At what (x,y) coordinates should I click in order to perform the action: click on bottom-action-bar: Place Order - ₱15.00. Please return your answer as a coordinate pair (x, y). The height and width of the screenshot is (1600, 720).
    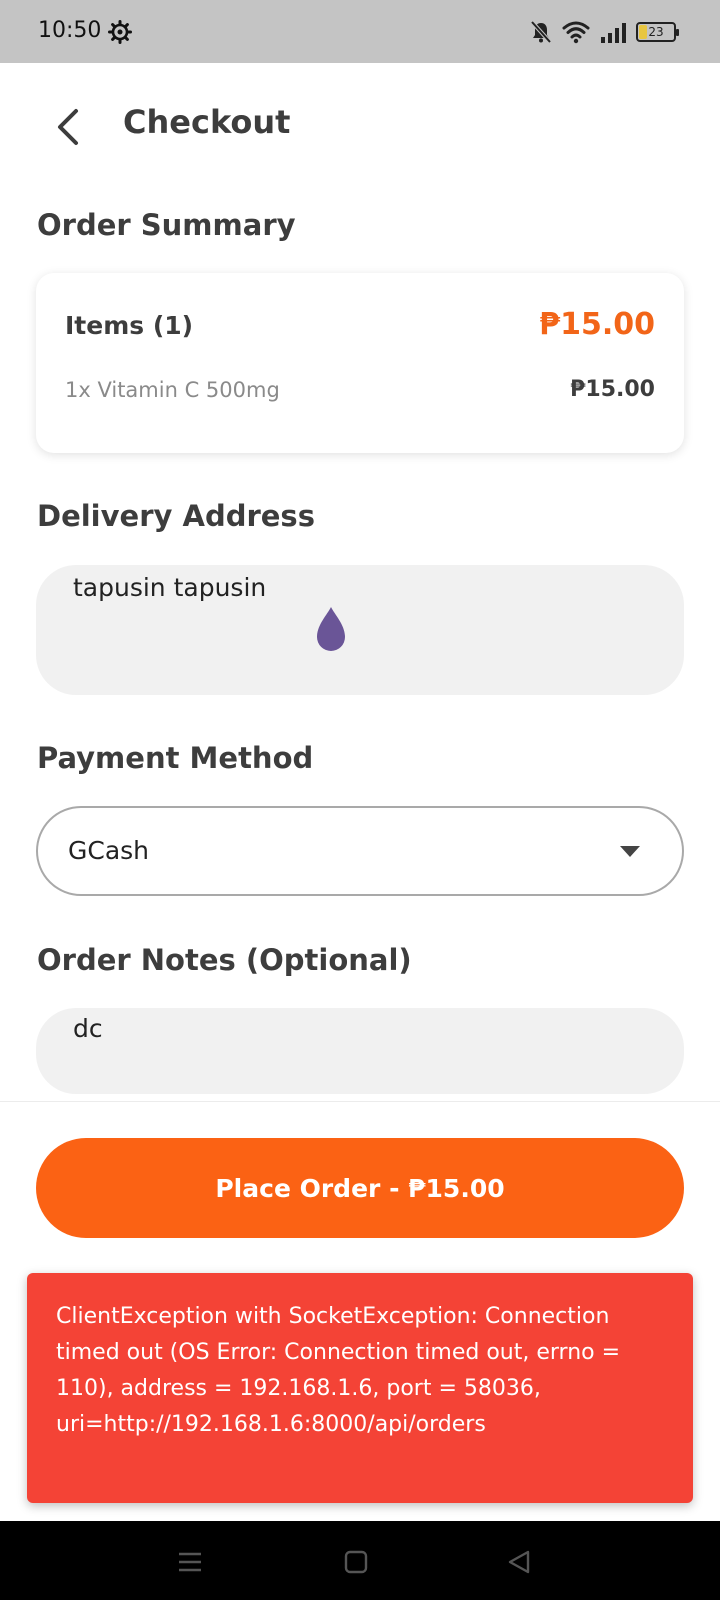
    Looking at the image, I should click on (360, 1187).